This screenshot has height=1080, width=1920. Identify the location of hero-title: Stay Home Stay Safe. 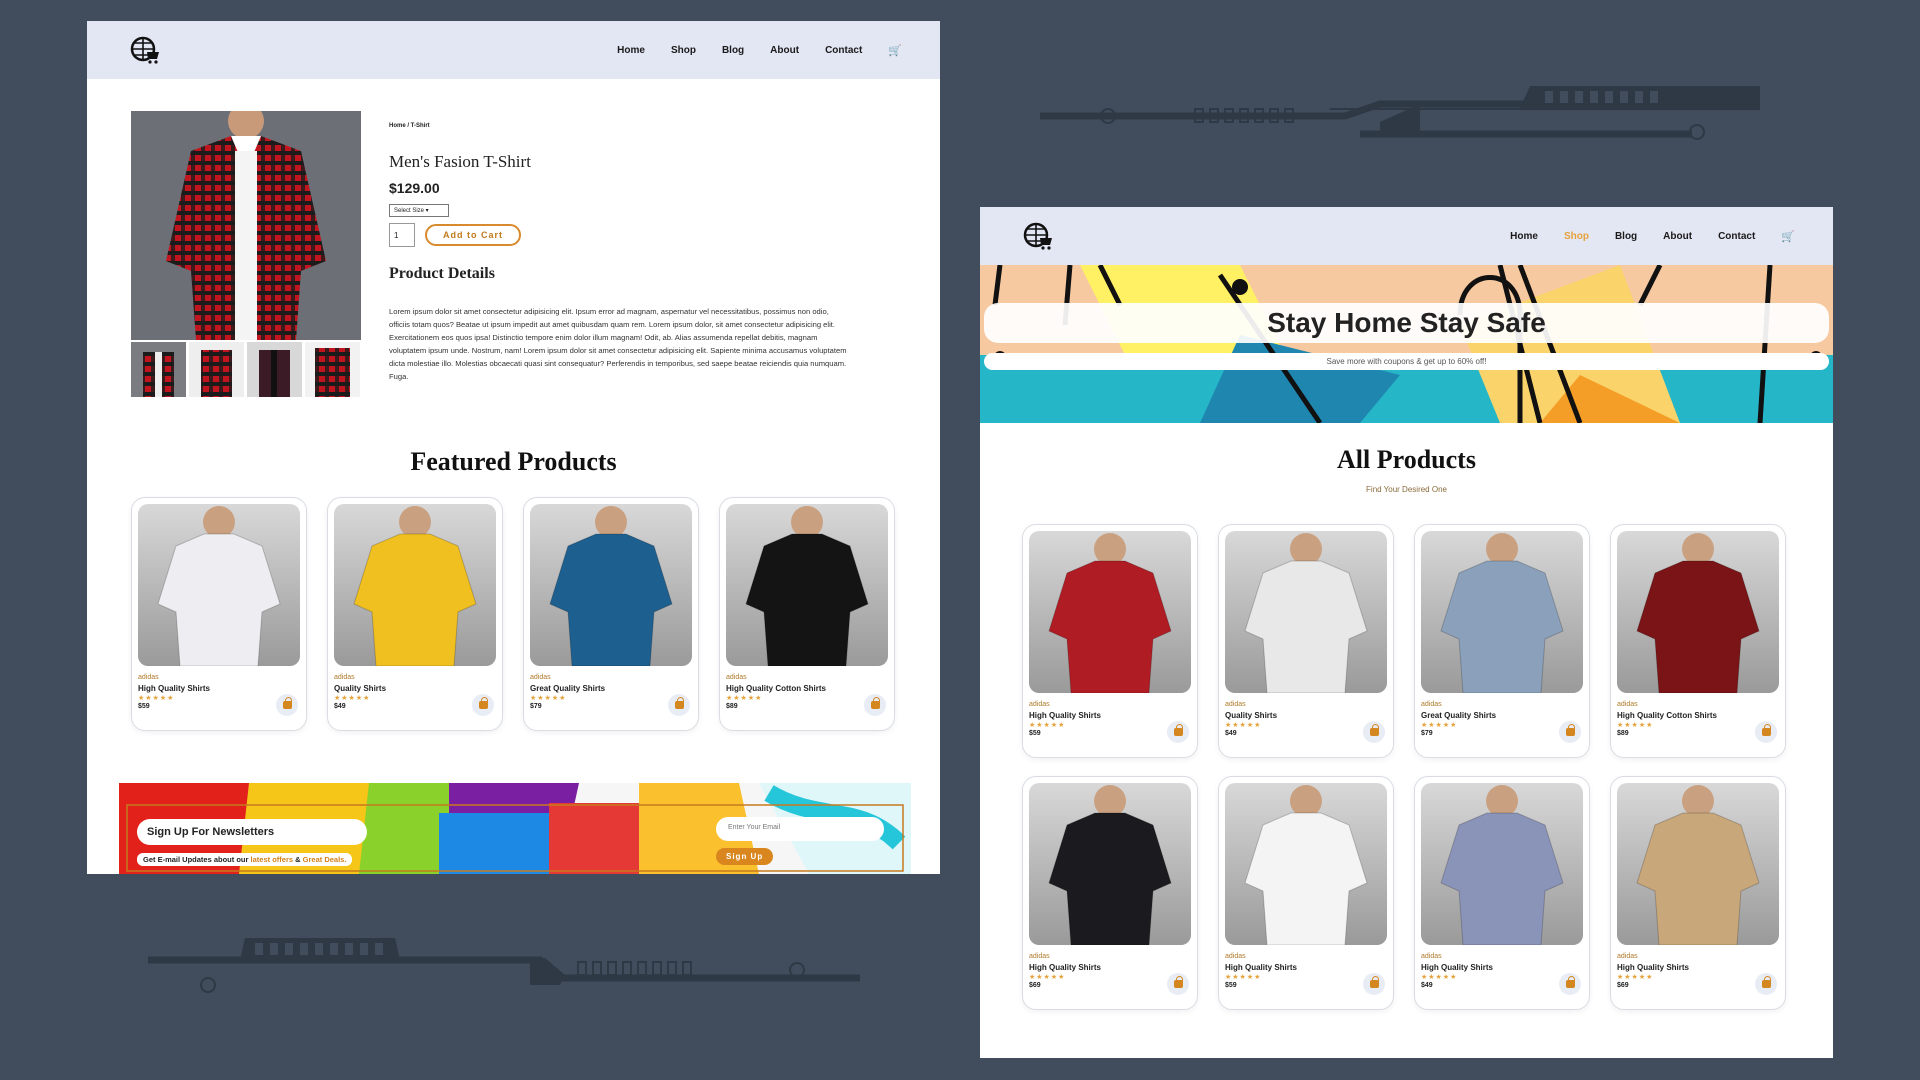
(1406, 323).